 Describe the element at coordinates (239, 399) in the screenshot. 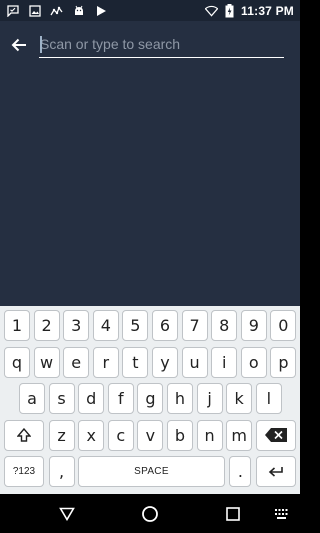

I see `key-k: k` at that location.